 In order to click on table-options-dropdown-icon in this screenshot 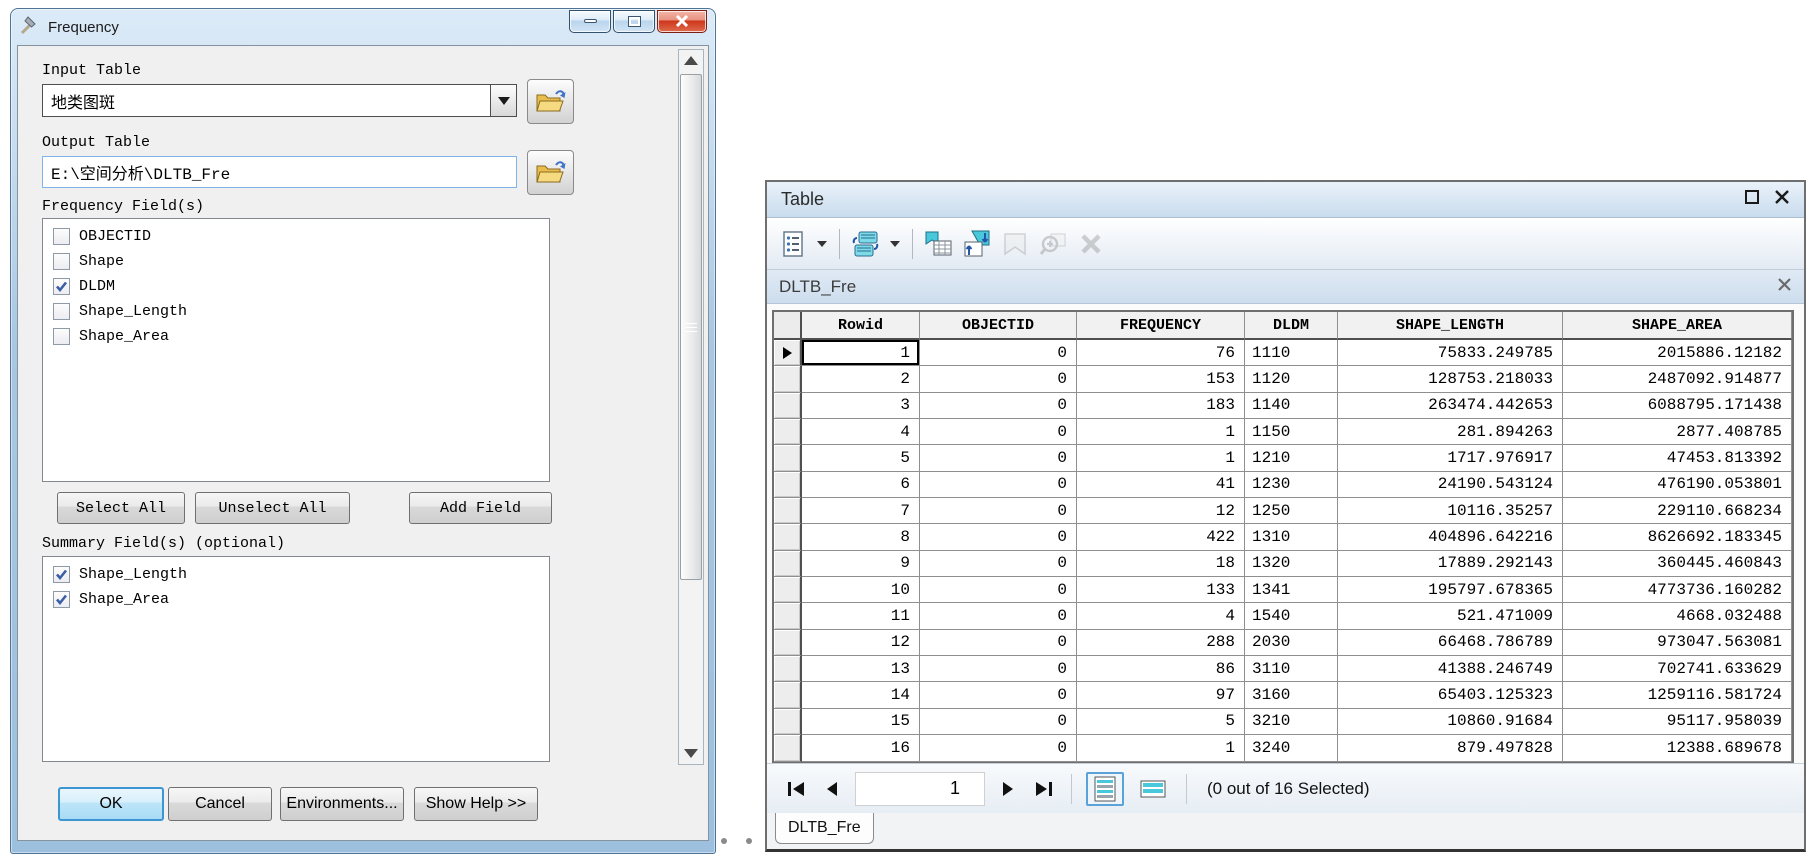, I will do `click(822, 244)`.